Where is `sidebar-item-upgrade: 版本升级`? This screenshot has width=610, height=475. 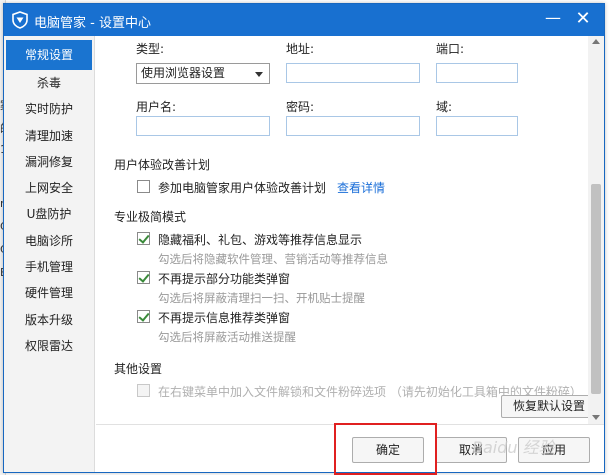
sidebar-item-upgrade: 版本升级 is located at coordinates (49, 320).